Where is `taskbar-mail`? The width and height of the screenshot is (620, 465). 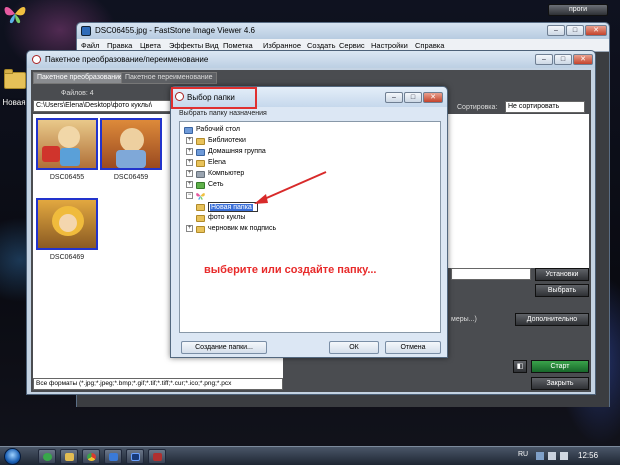
taskbar-mail is located at coordinates (113, 456).